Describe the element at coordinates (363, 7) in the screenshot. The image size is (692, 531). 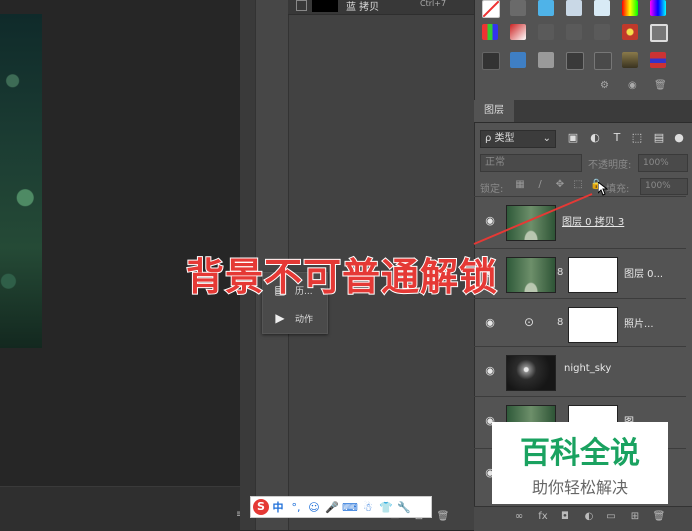
I see `swatch-name: 蓝 拷贝` at that location.